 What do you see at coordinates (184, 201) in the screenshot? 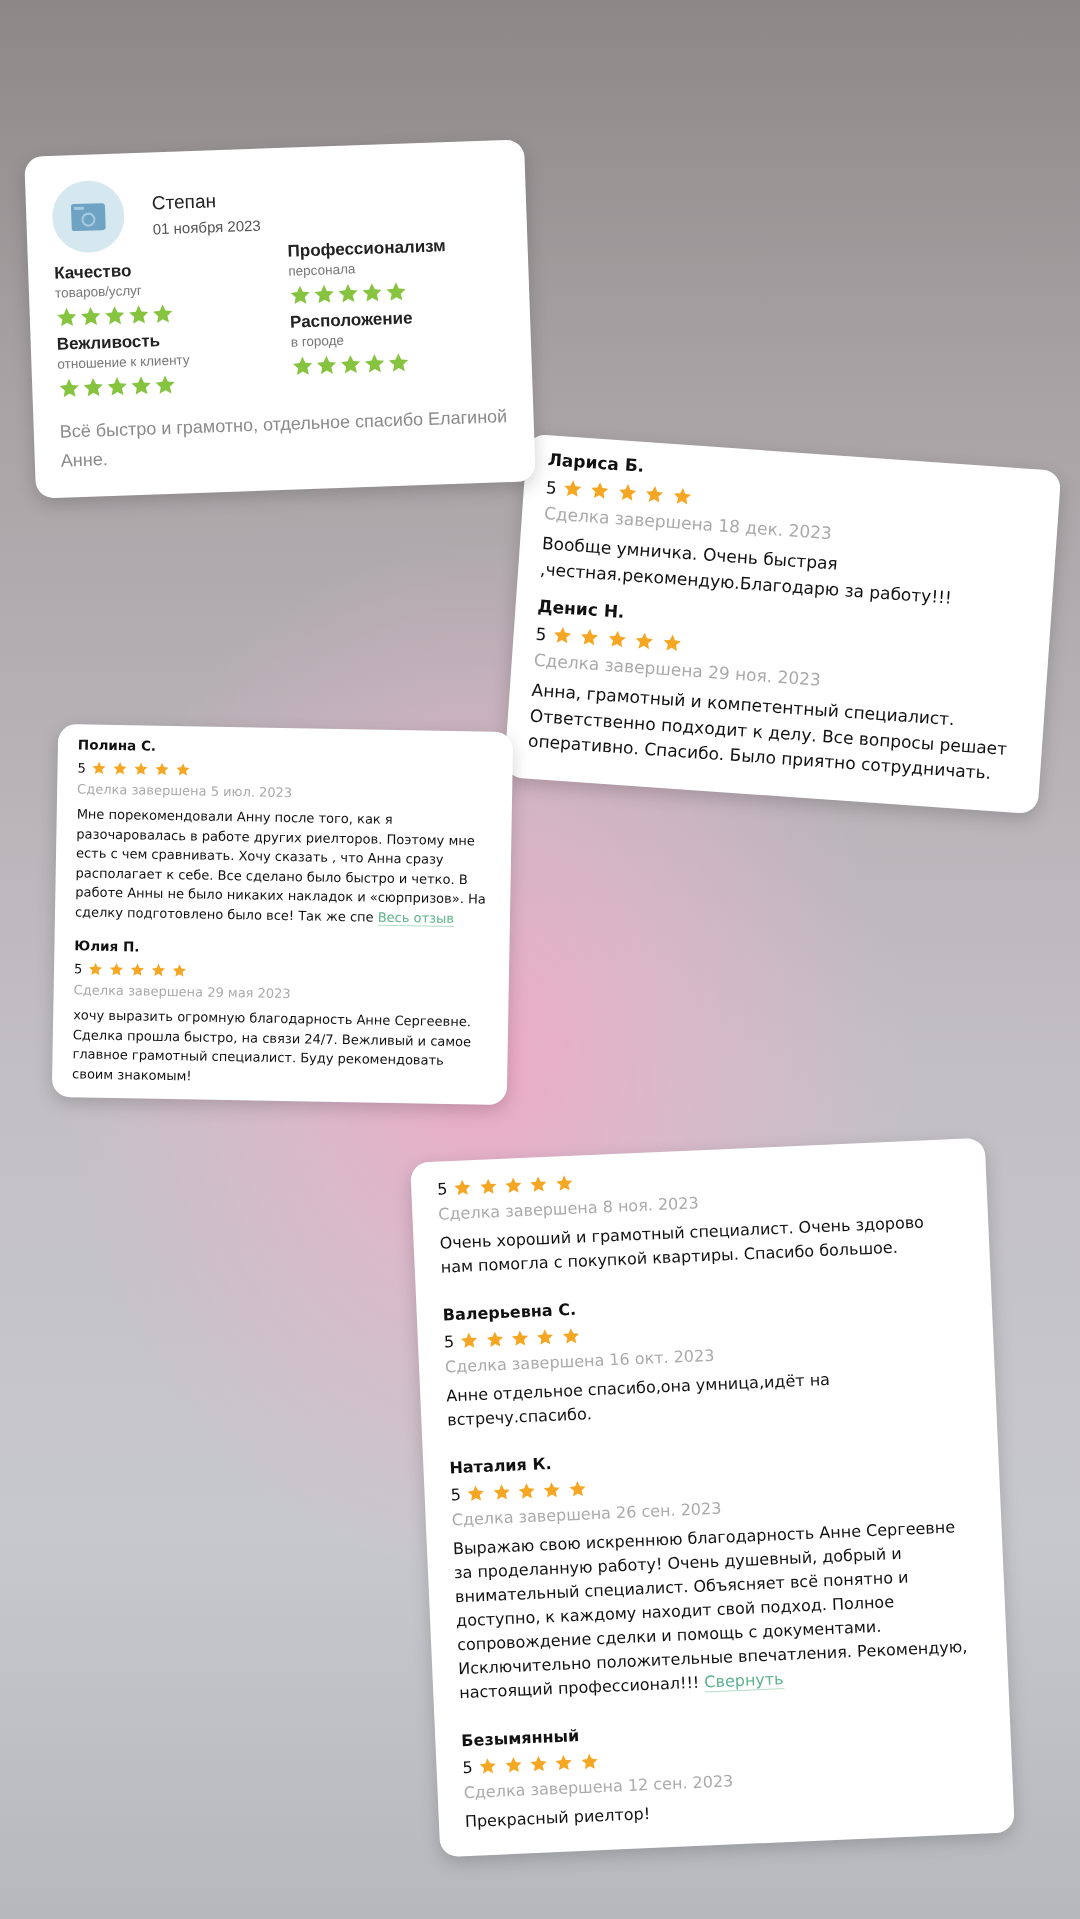
I see `author-name: Степан` at bounding box center [184, 201].